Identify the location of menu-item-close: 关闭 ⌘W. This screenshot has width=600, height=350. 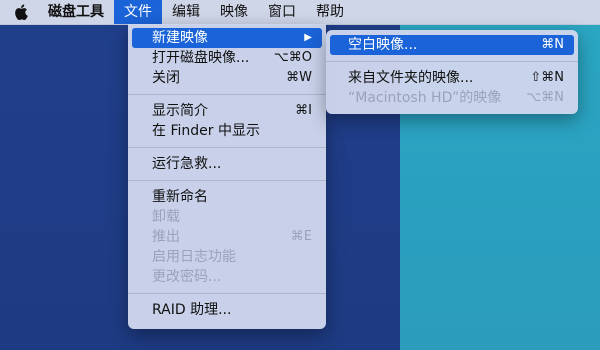
(227, 78).